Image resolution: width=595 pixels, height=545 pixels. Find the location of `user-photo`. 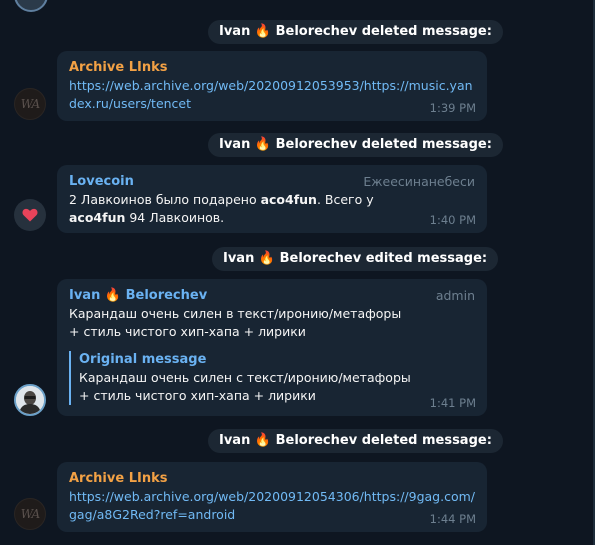

user-photo is located at coordinates (30, 400).